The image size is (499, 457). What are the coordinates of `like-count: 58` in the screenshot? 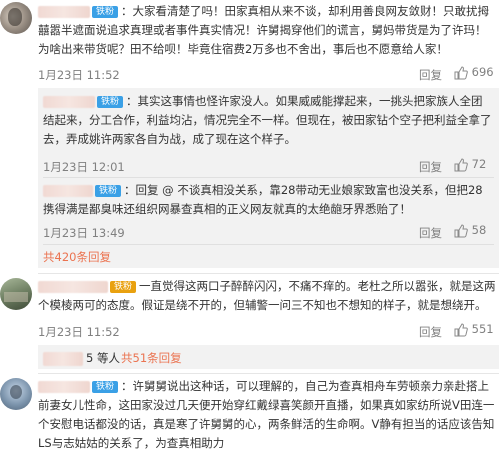 It's located at (479, 230).